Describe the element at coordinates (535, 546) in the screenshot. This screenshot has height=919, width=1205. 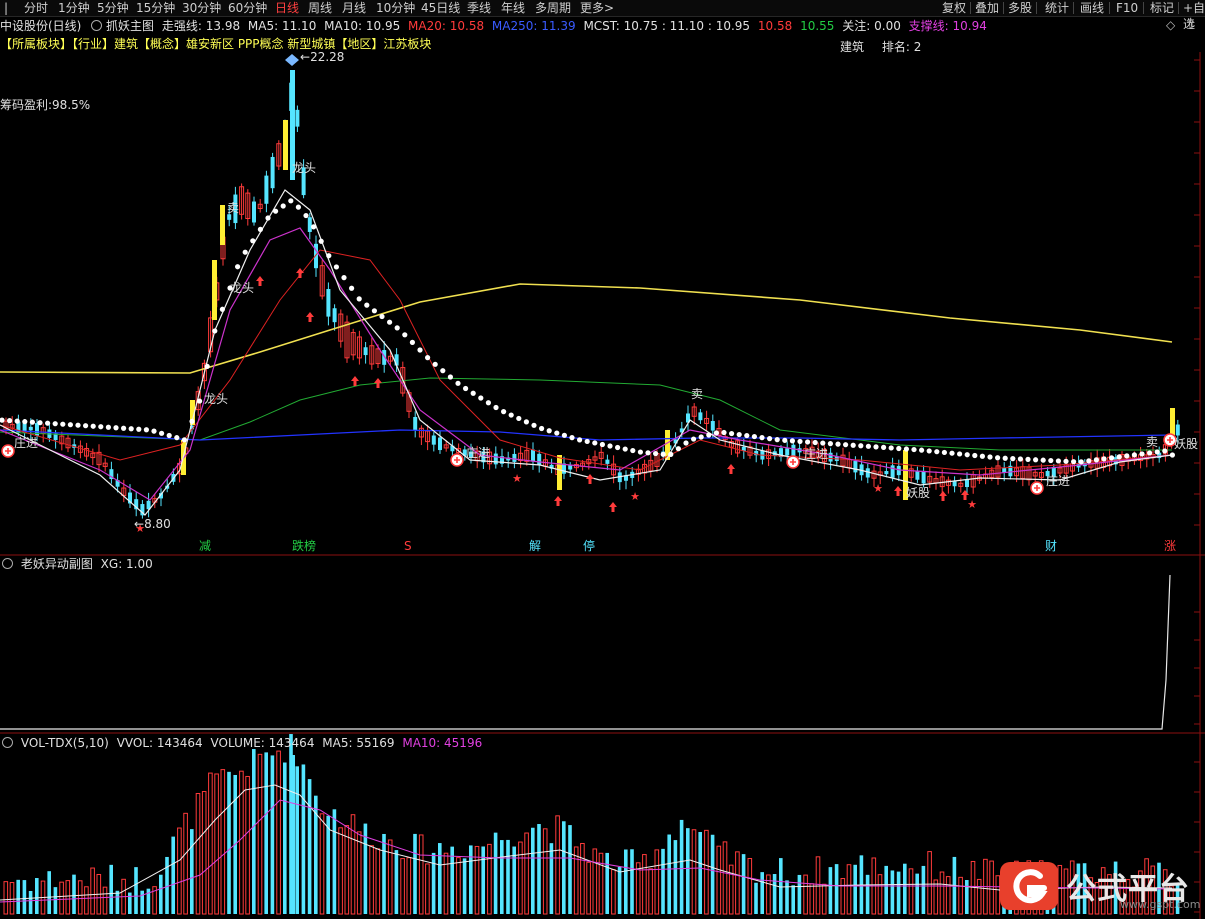
I see `event-tag: 解` at that location.